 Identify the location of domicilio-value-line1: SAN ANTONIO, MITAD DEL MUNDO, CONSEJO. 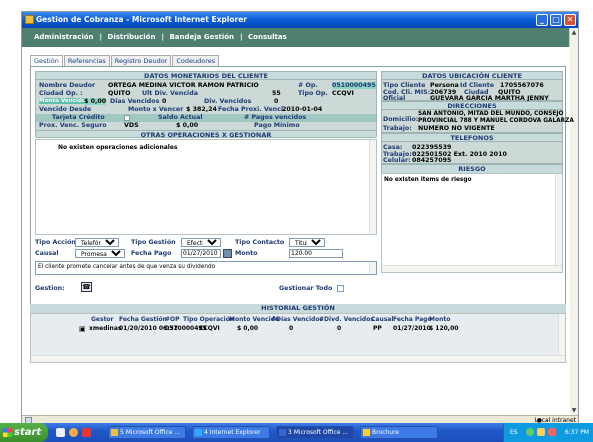
(491, 114).